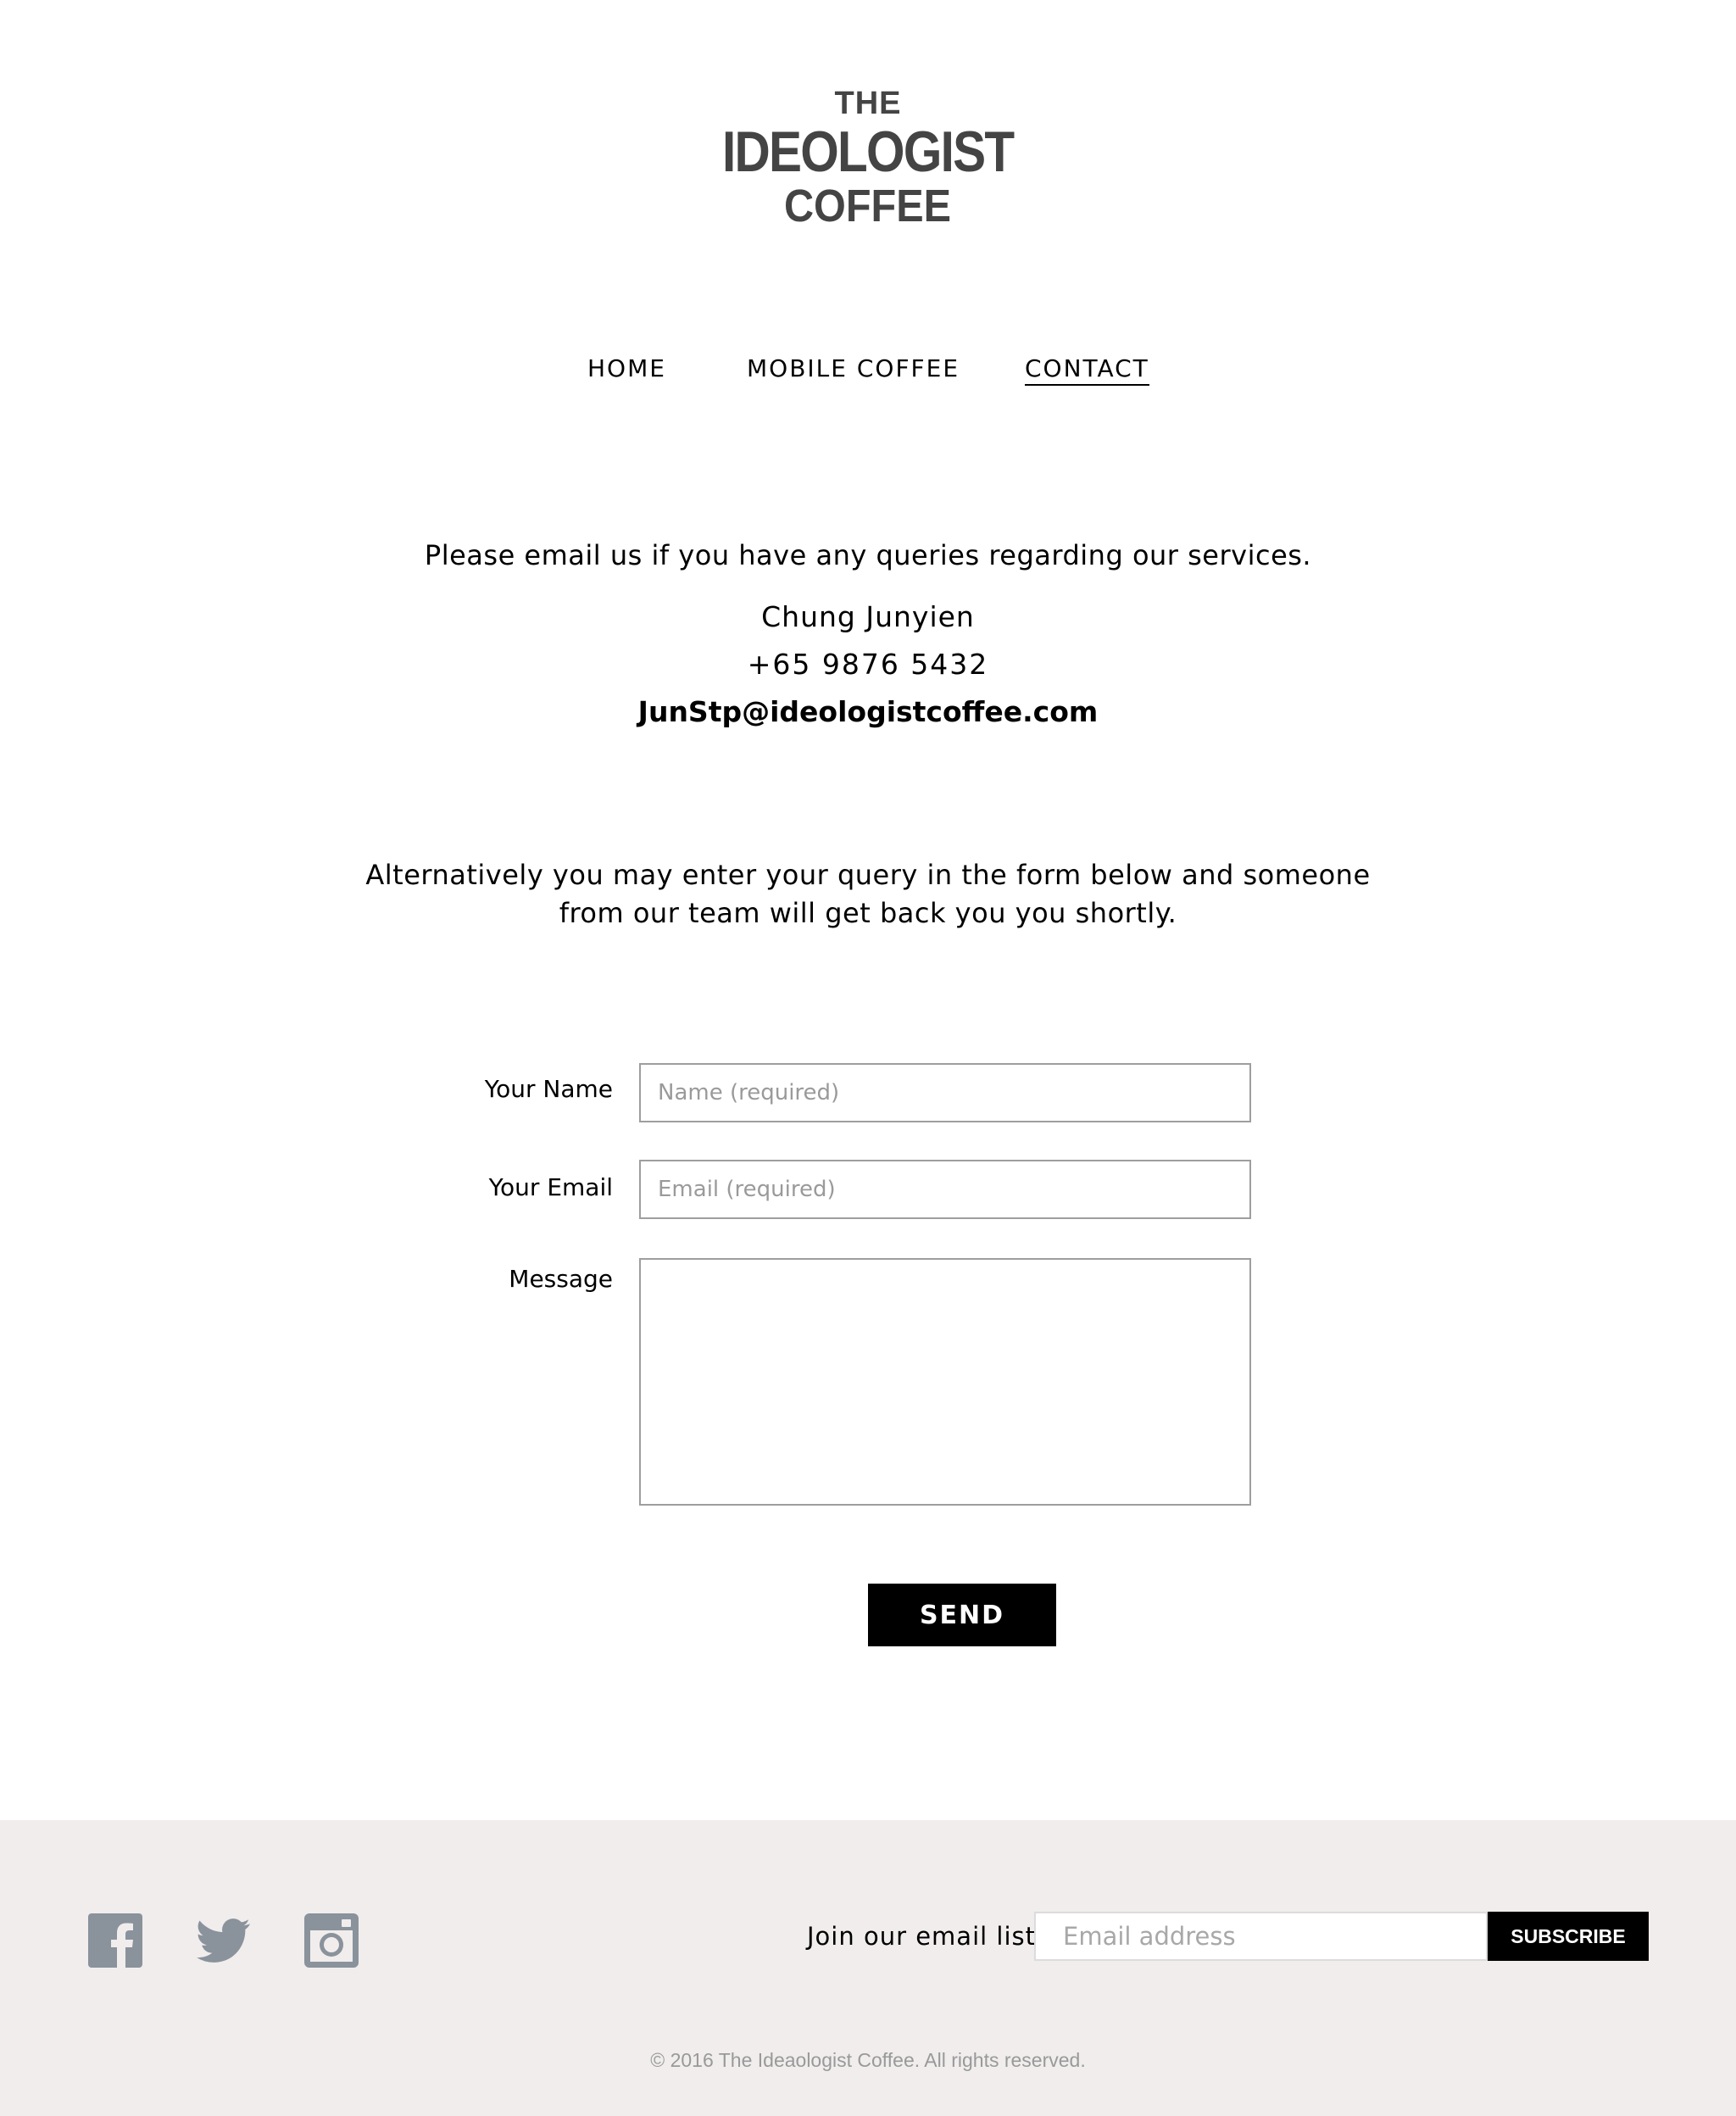  What do you see at coordinates (868, 206) in the screenshot?
I see `logo-line-coffee: COFFEE` at bounding box center [868, 206].